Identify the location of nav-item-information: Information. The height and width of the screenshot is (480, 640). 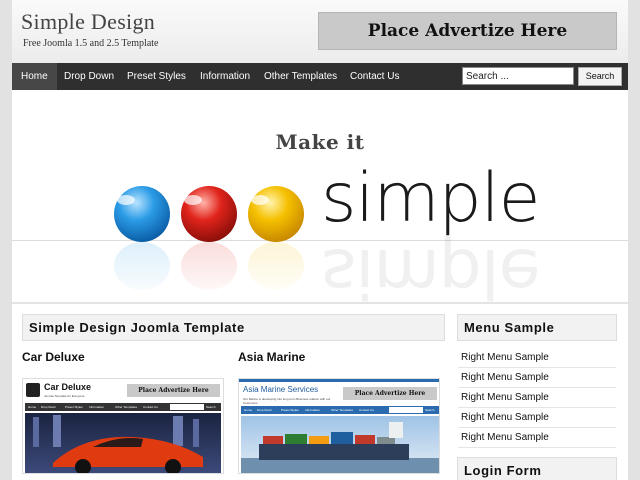
(225, 76).